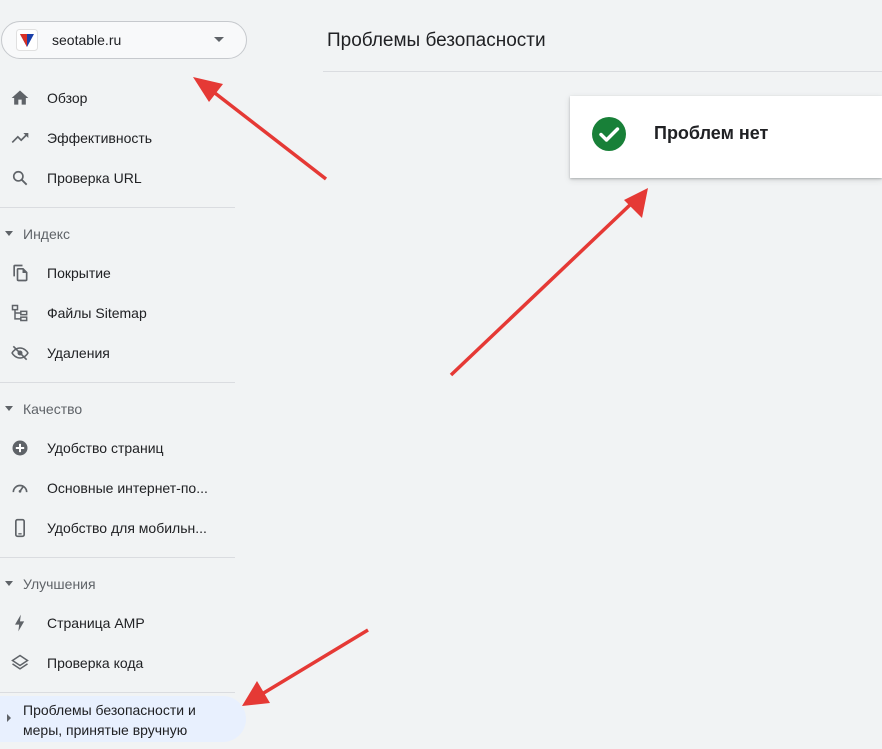  I want to click on nav-item-code-check: Проверка кода, so click(118, 663).